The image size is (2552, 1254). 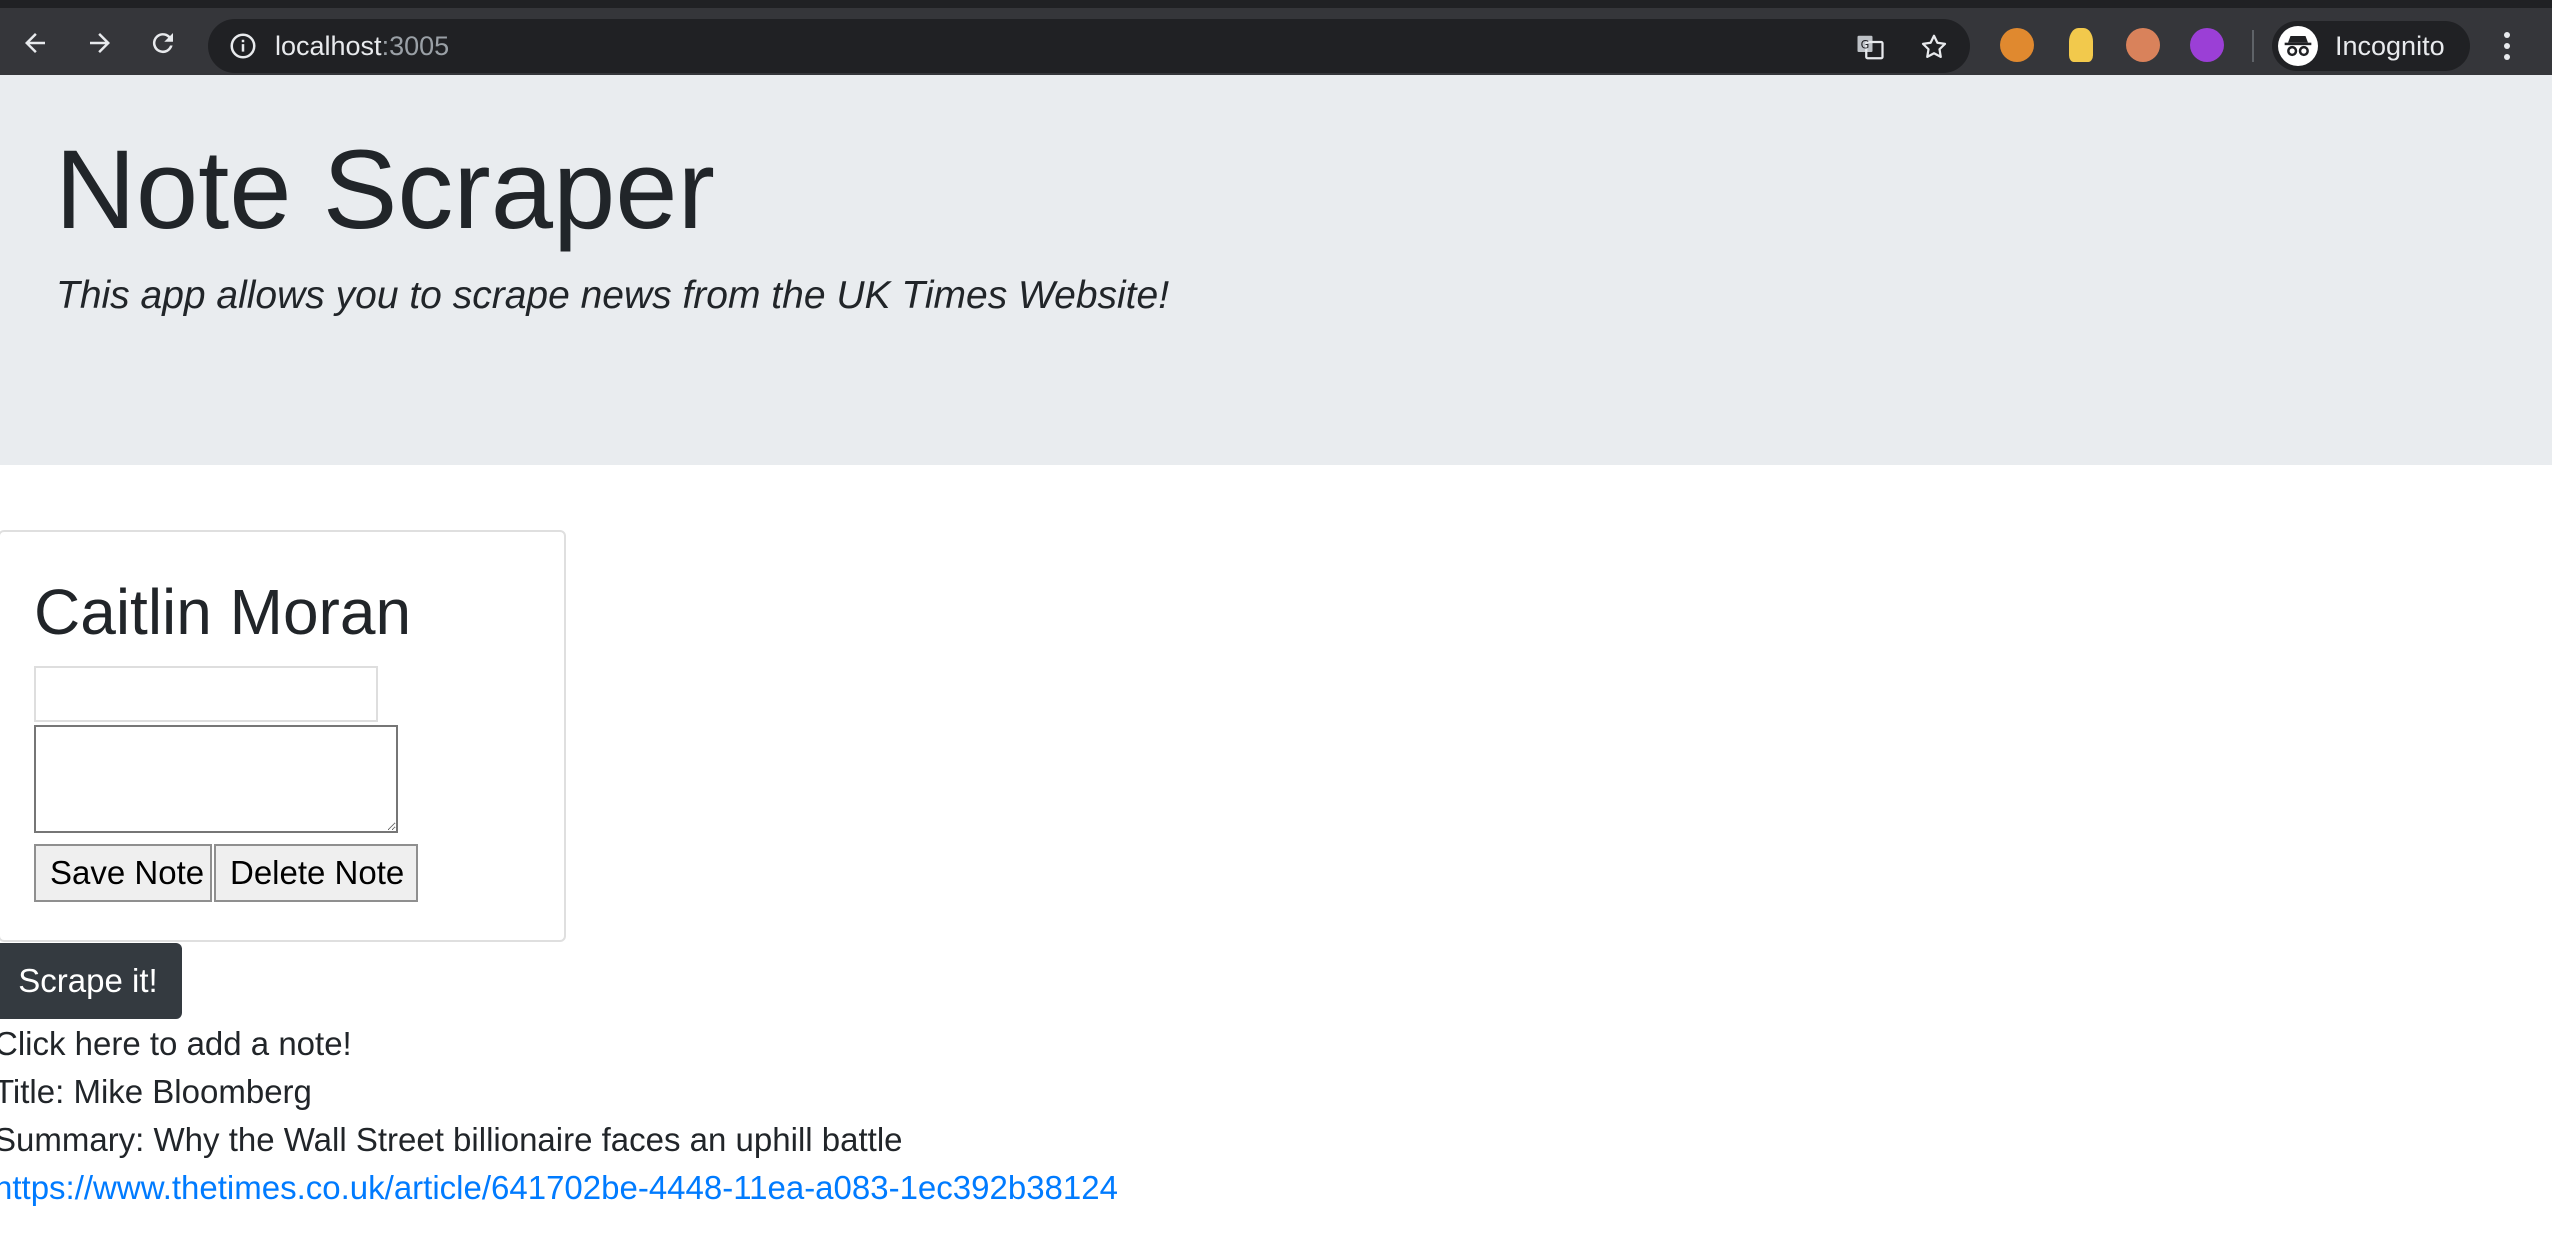 I want to click on page-title: Note Scraper, so click(x=385, y=189).